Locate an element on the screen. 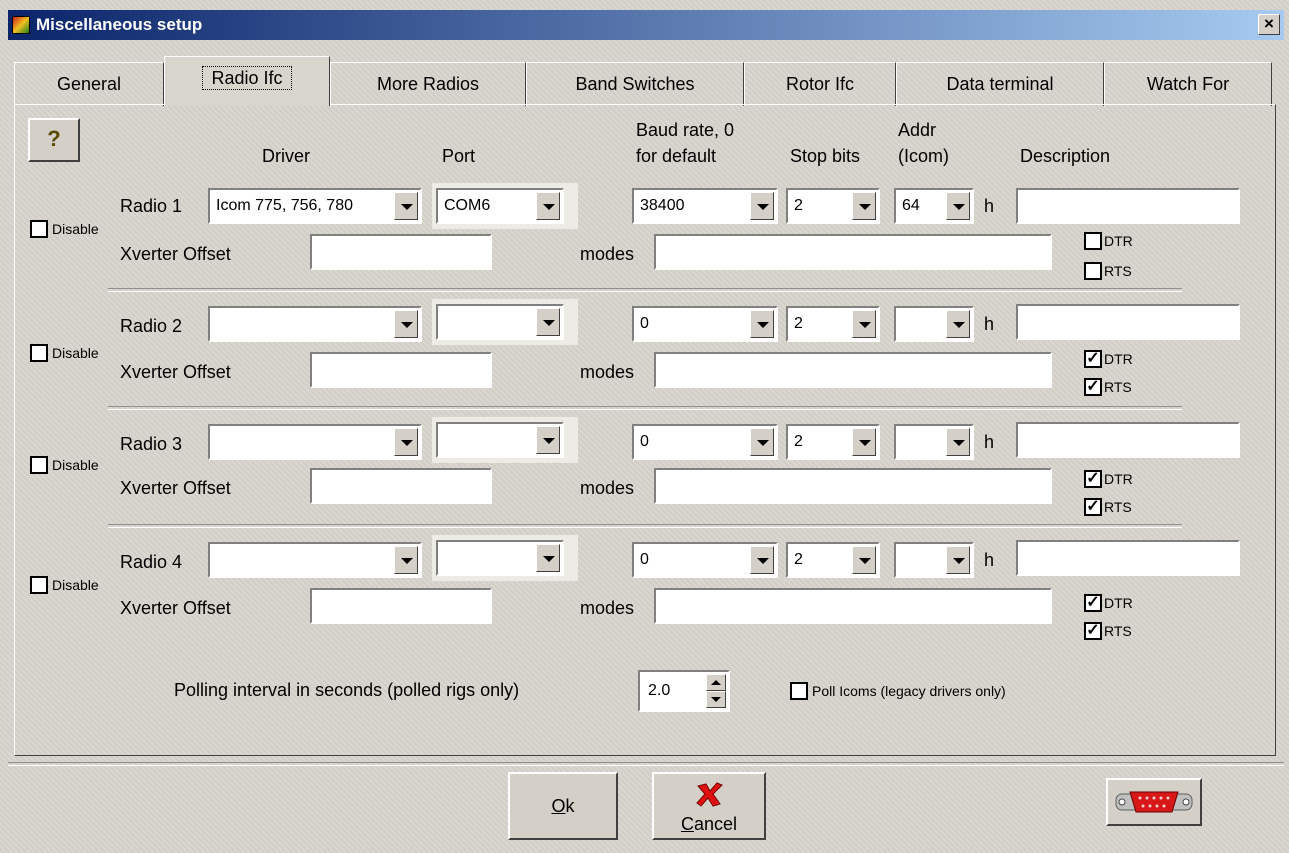 The height and width of the screenshot is (853, 1289). dtr-checkbox is located at coordinates (1093, 241).